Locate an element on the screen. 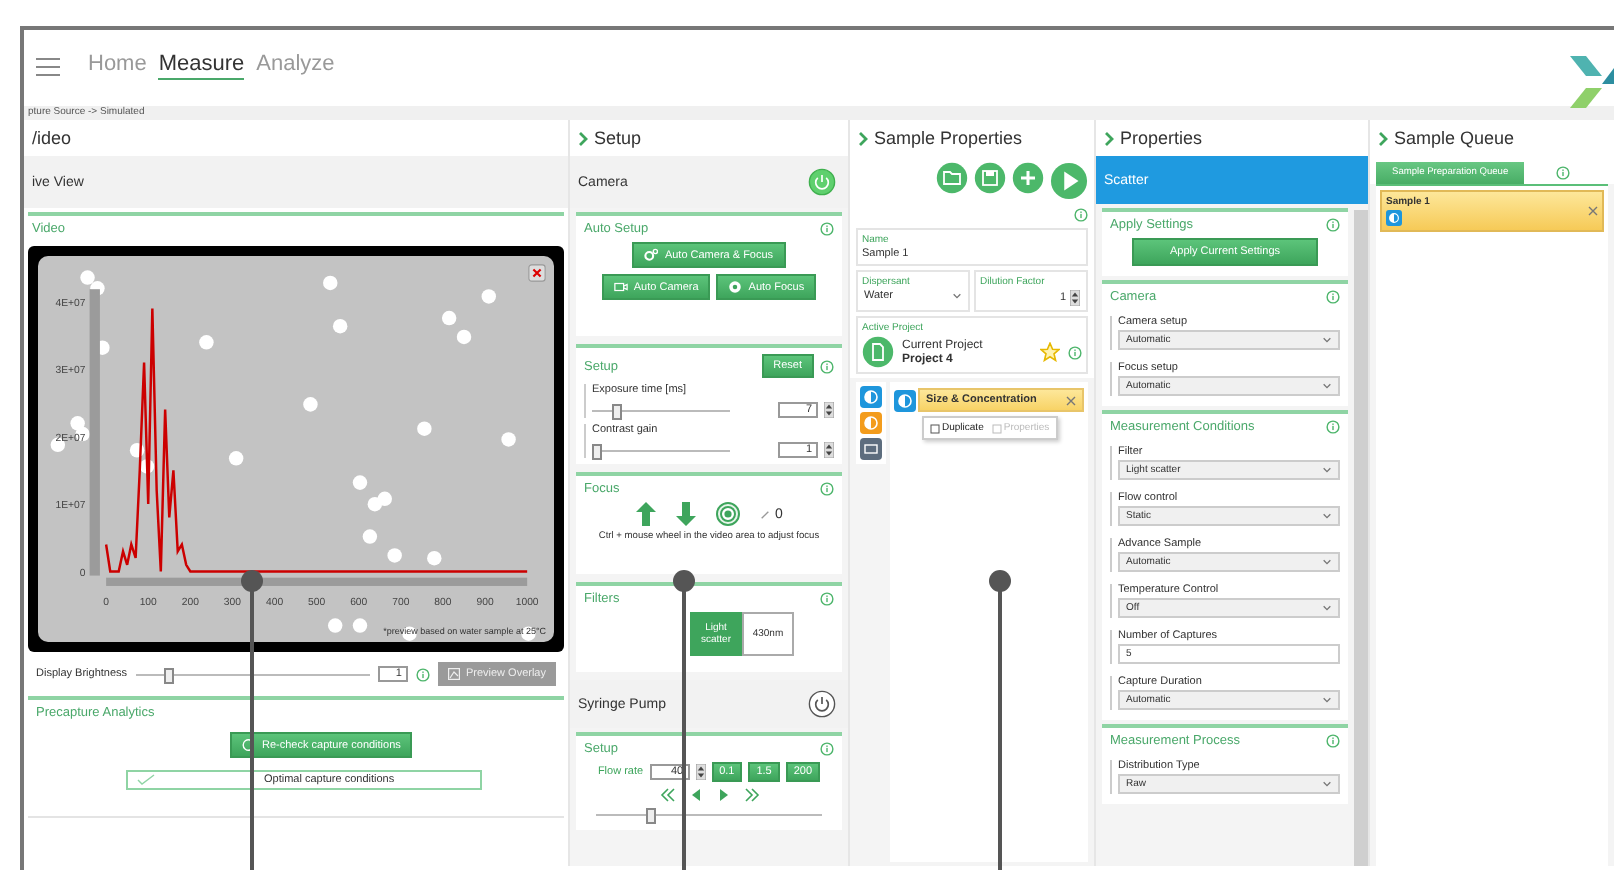 The width and height of the screenshot is (1614, 870). column-title: Sample Properties is located at coordinates (948, 138).